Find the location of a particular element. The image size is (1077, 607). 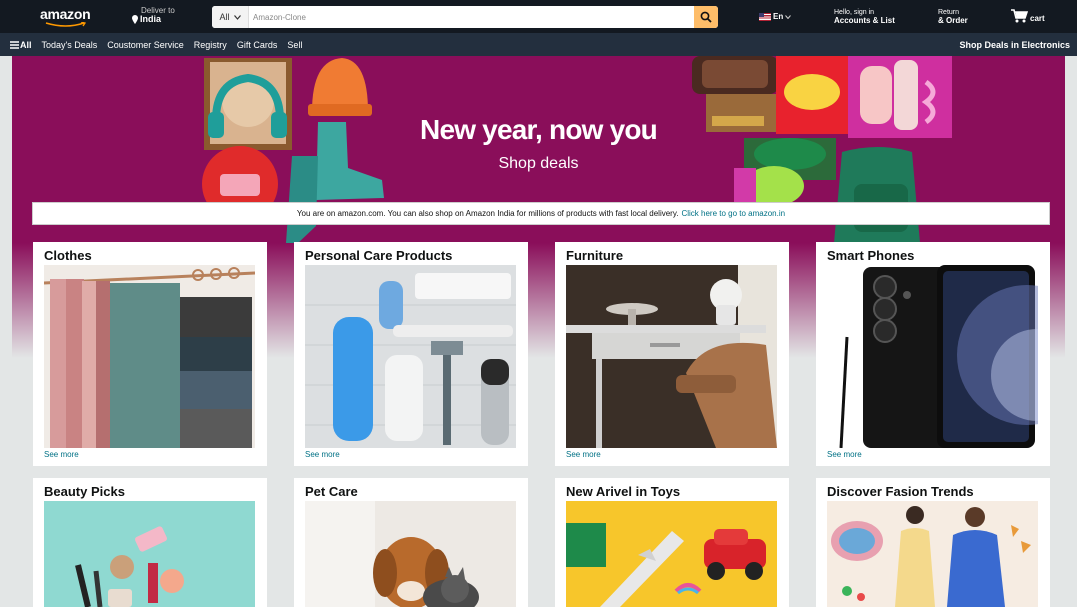

cart-button: cart is located at coordinates (1028, 16).